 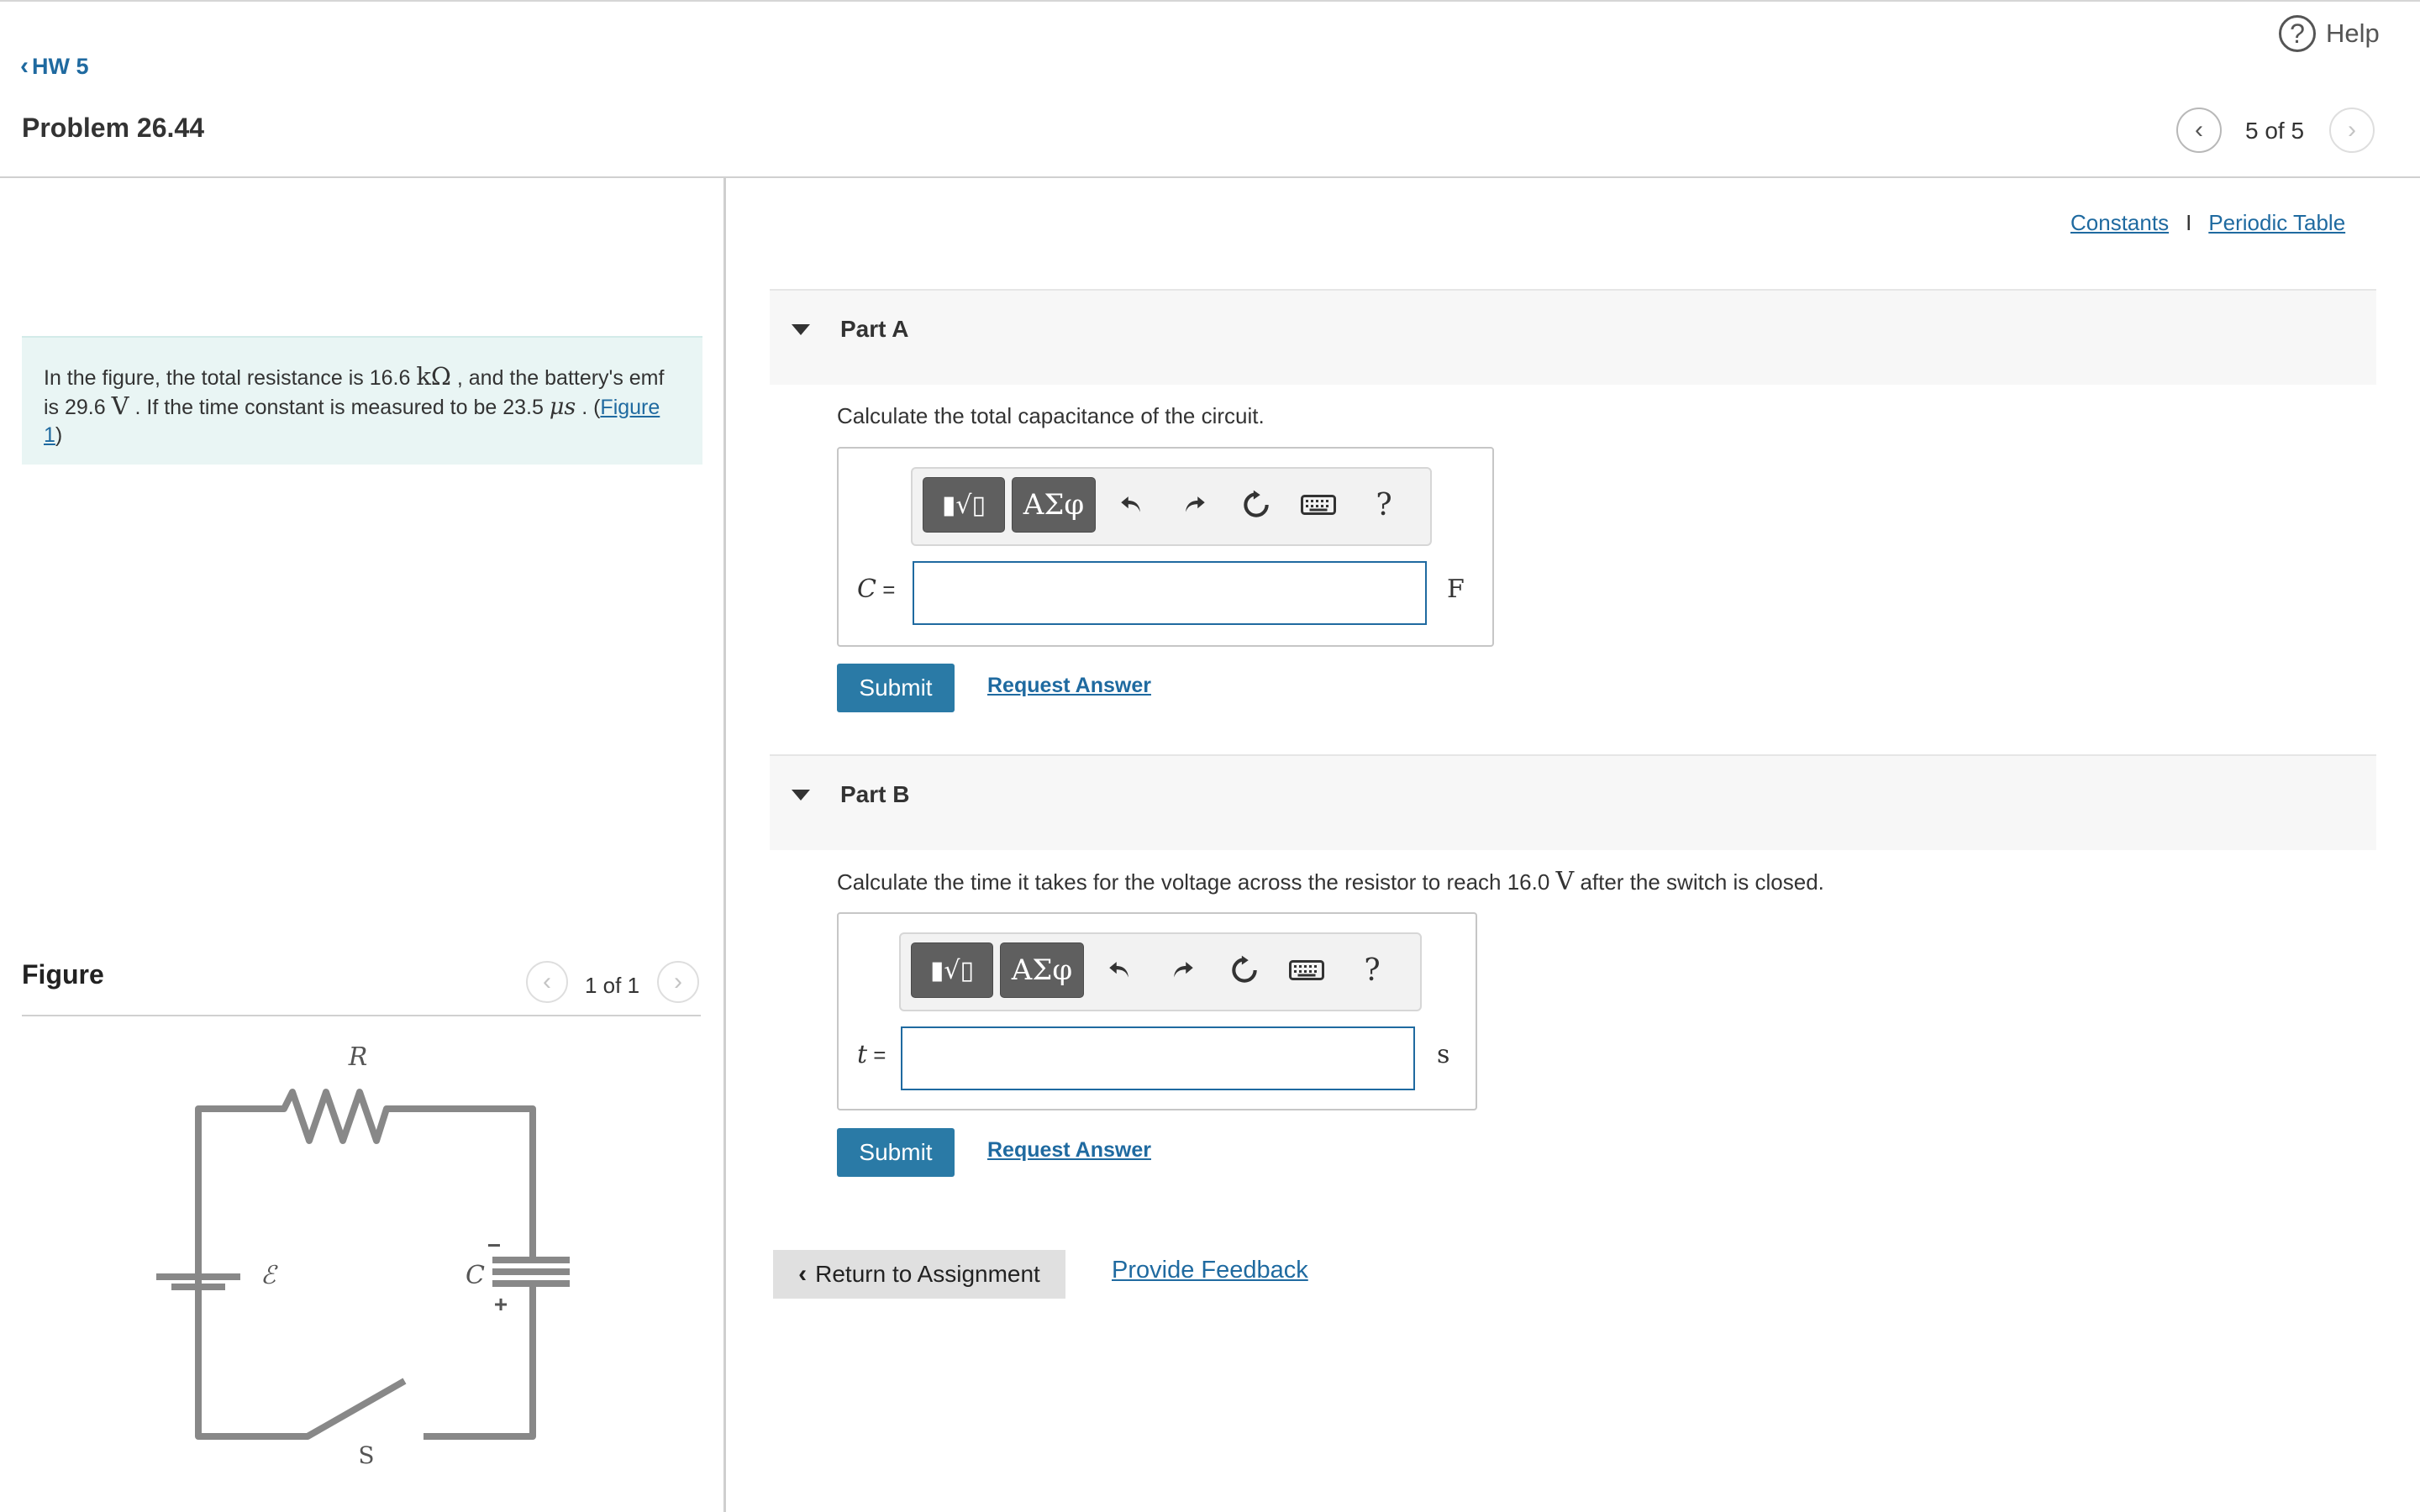 I want to click on part-a-variable-label: C =, so click(x=876, y=589).